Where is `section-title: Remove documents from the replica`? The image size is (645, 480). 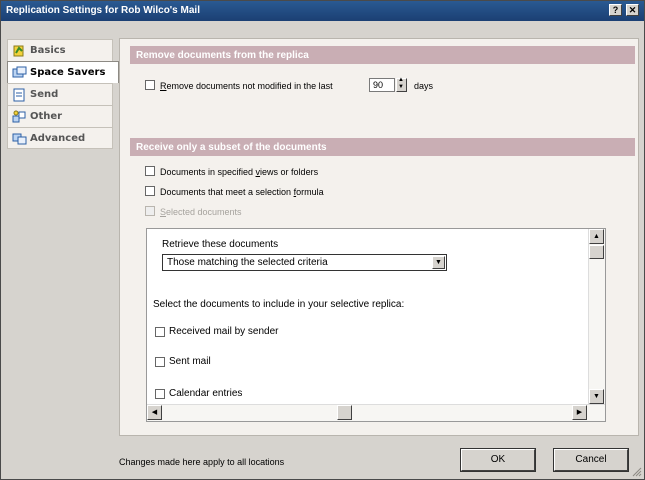 section-title: Remove documents from the replica is located at coordinates (222, 55).